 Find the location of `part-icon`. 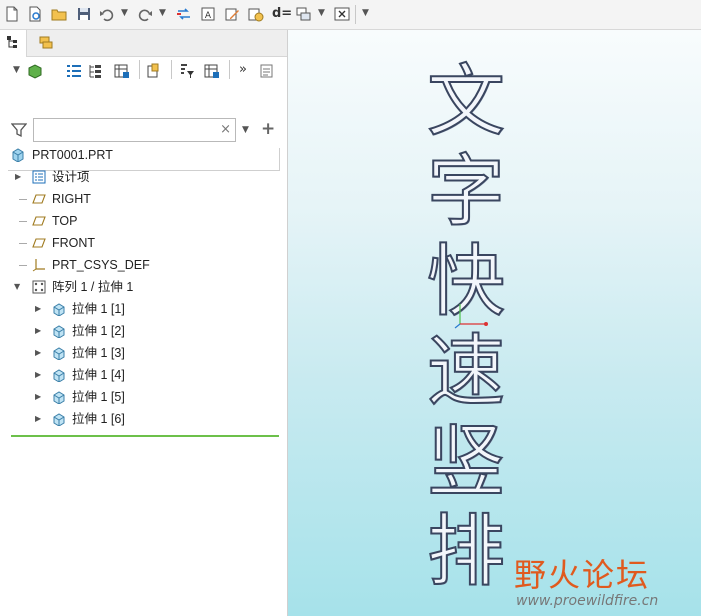

part-icon is located at coordinates (18, 155).